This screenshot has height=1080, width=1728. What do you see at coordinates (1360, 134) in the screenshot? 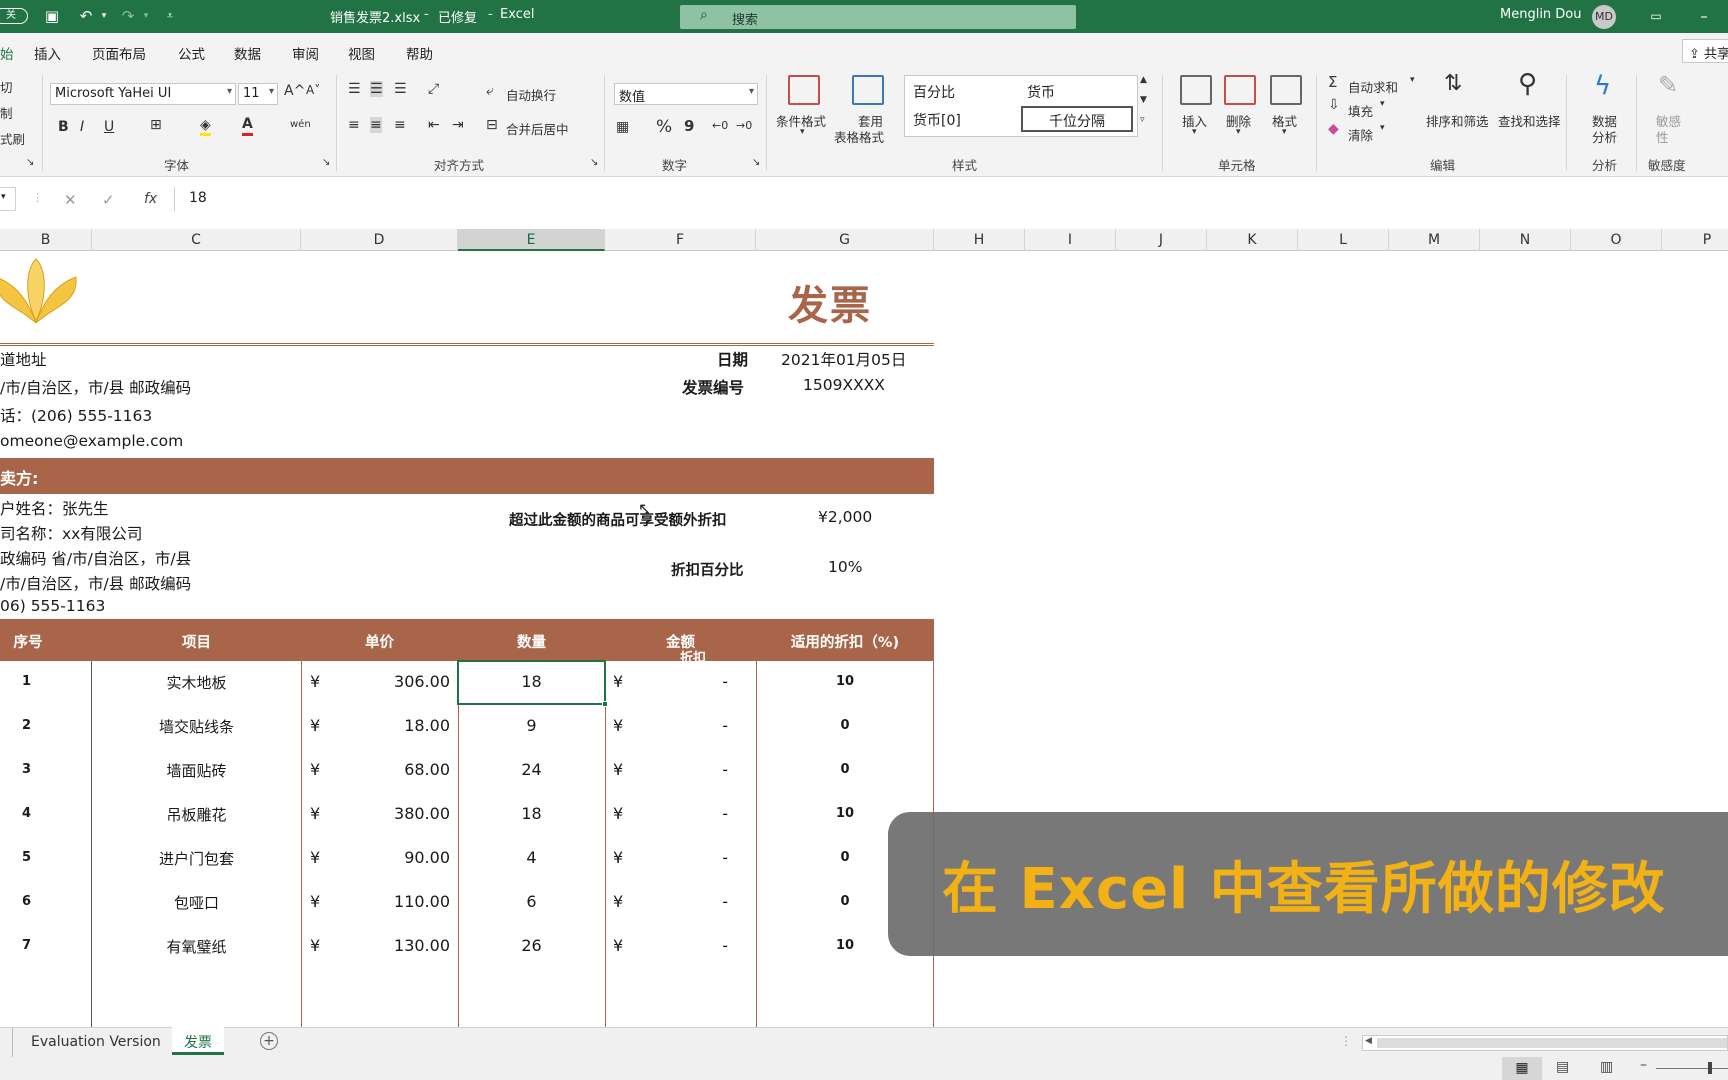
I see `clear-button: 清除` at bounding box center [1360, 134].